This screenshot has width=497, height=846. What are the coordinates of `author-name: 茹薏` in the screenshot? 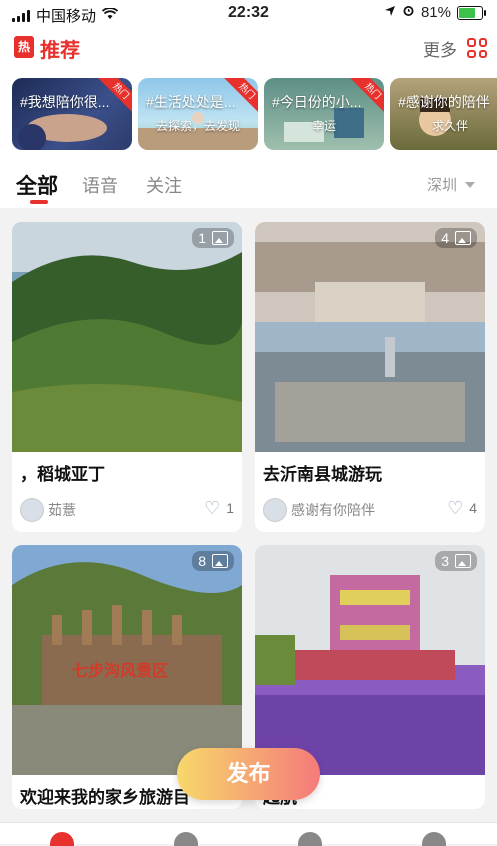 It's located at (62, 510).